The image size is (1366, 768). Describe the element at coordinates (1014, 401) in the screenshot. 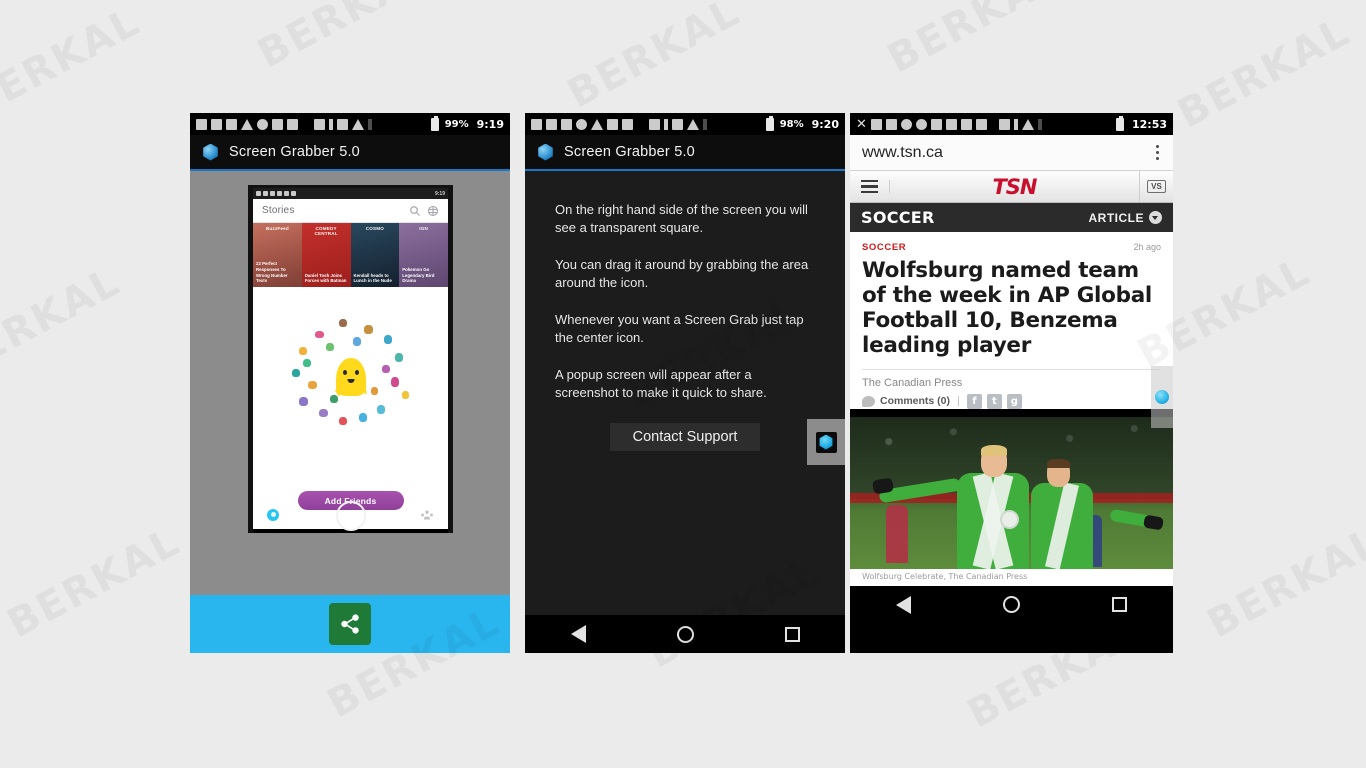

I see `googleplus-icon: g` at that location.